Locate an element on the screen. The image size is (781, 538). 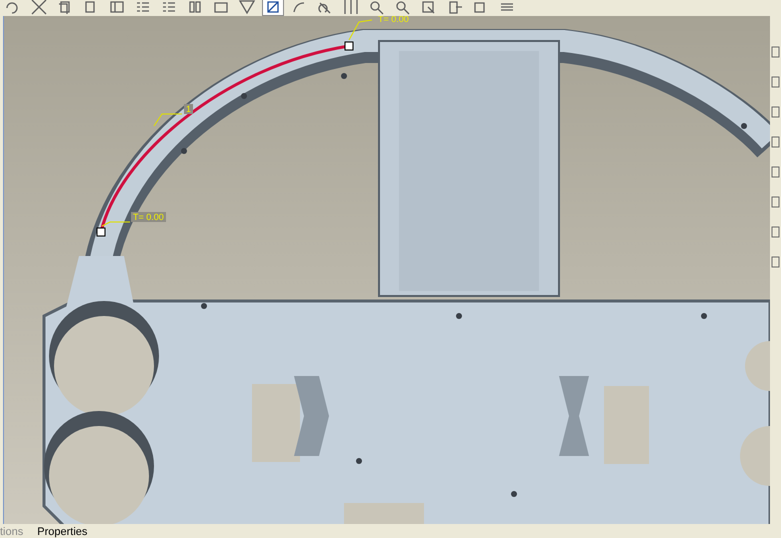
dropdown-caret-icon is located at coordinates (247, 7).